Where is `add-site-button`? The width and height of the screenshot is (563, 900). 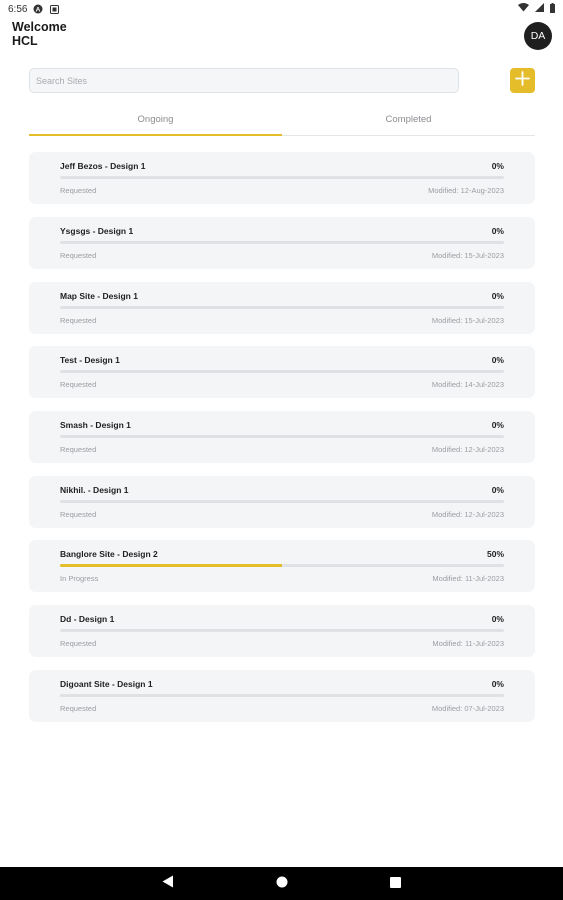
add-site-button is located at coordinates (522, 80).